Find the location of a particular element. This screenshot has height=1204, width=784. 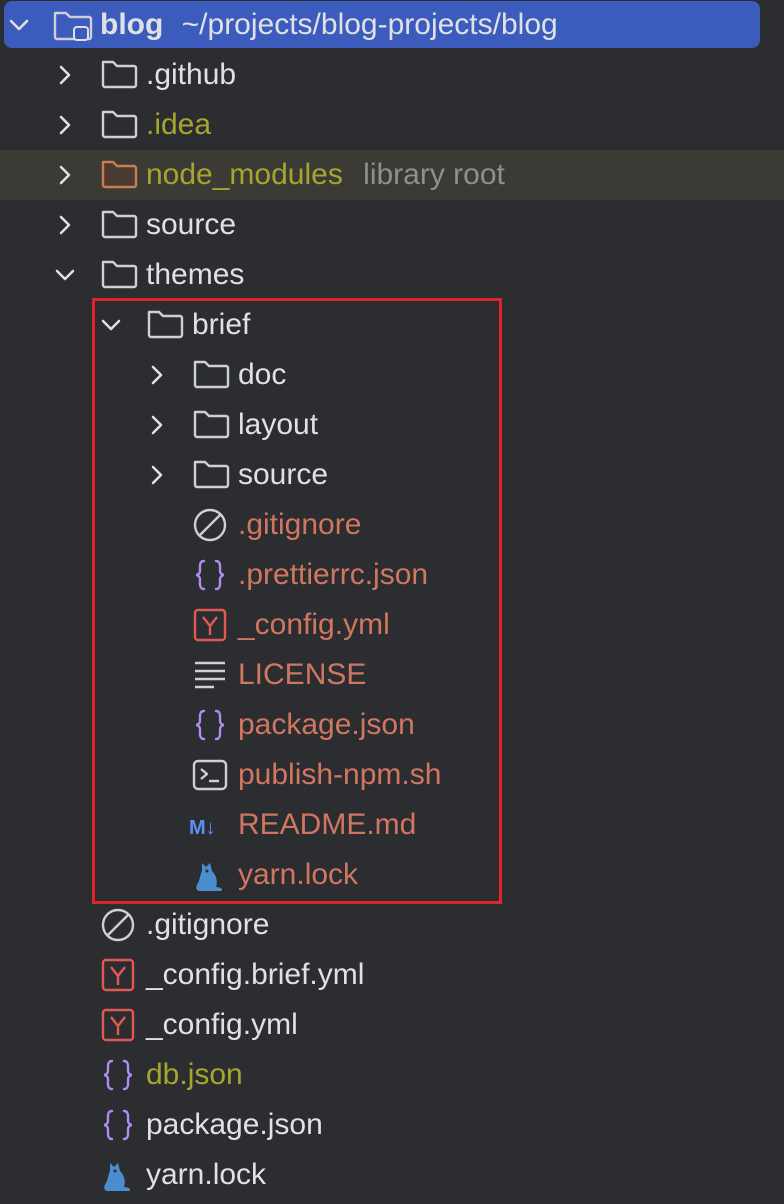

tree-item-label: README.md is located at coordinates (327, 824).